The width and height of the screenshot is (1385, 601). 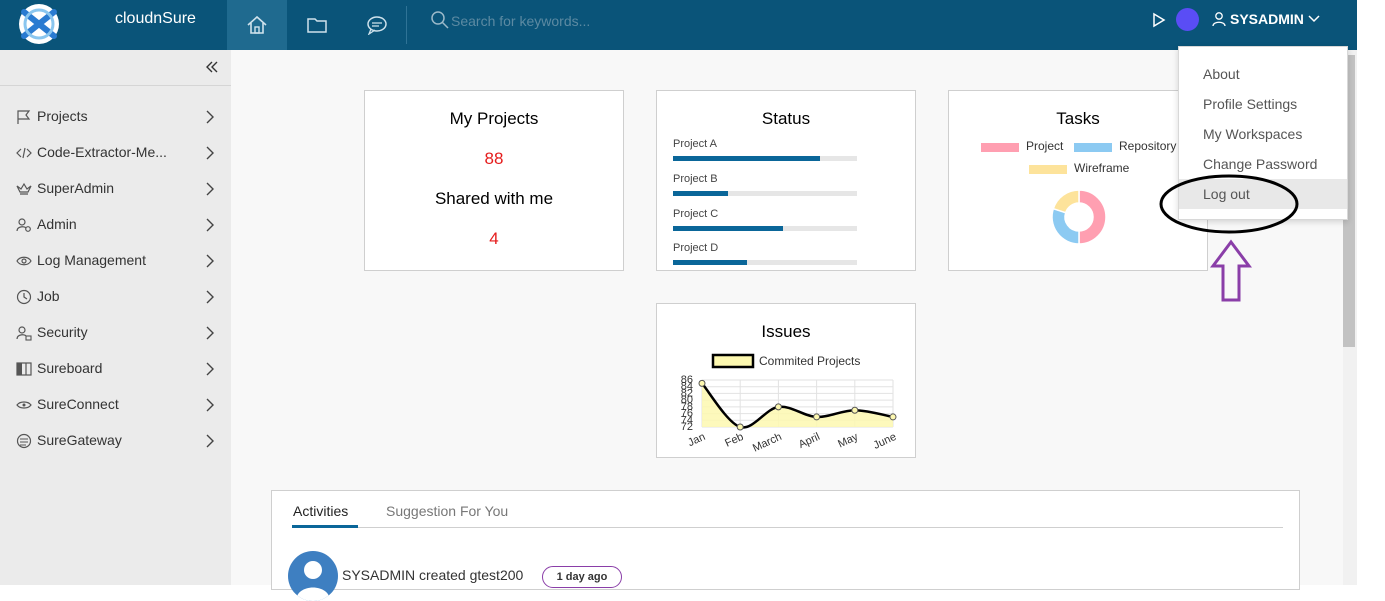 I want to click on sidebar-item-suregateway: SureGateway, so click(x=115, y=441).